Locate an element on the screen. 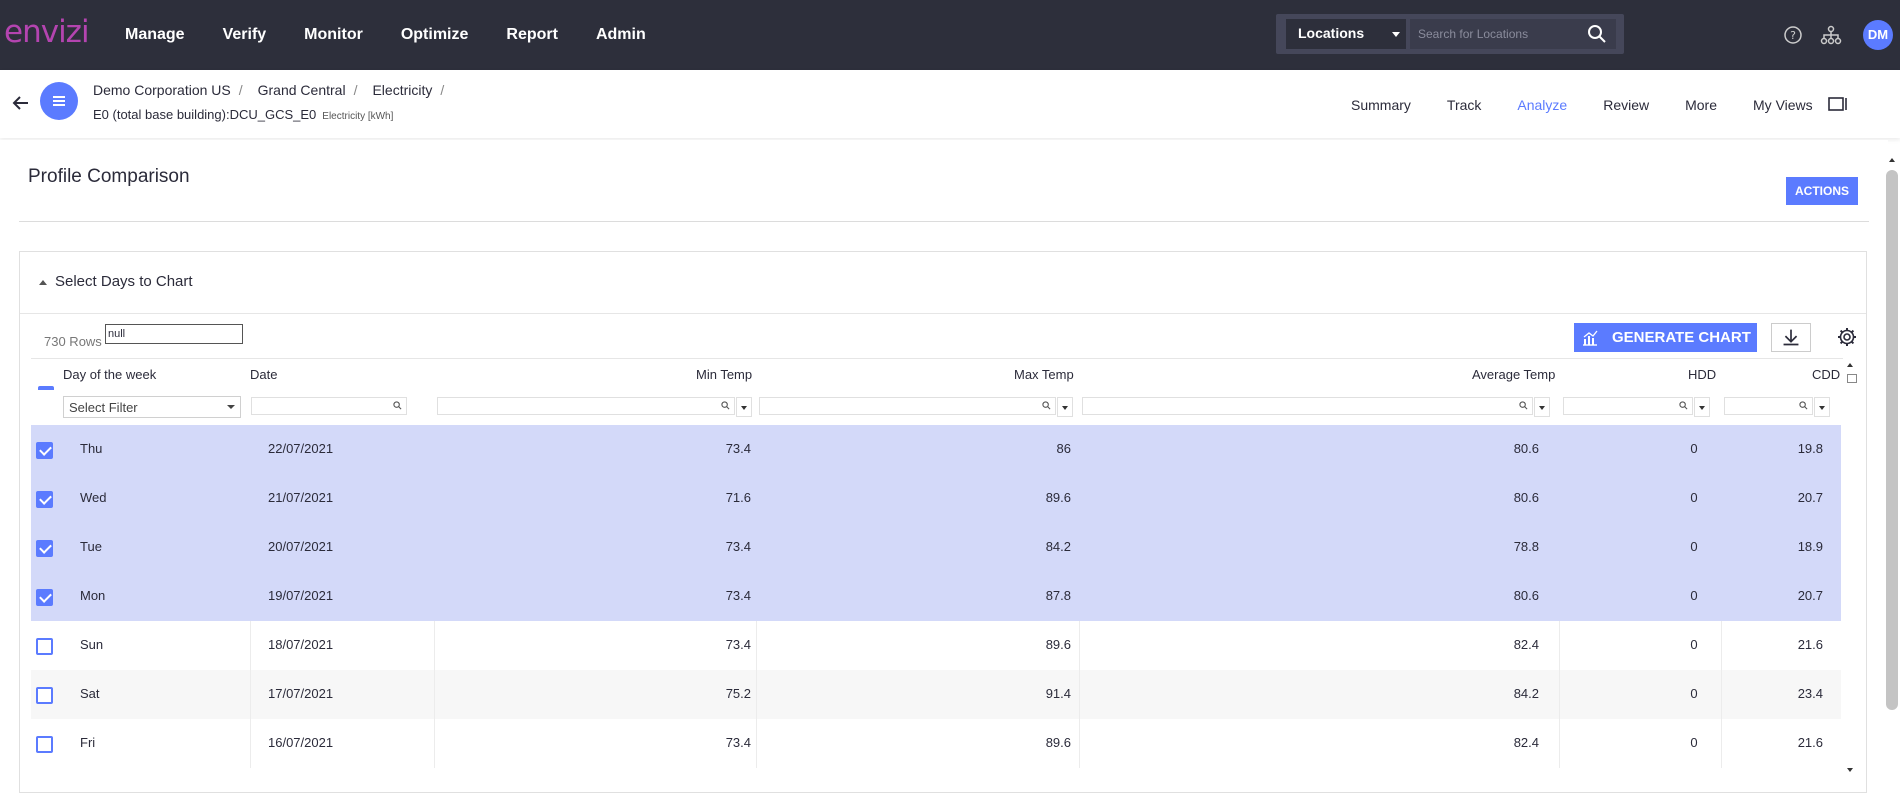 This screenshot has width=1900, height=796. max-temp-cell: 91.4 is located at coordinates (1058, 693).